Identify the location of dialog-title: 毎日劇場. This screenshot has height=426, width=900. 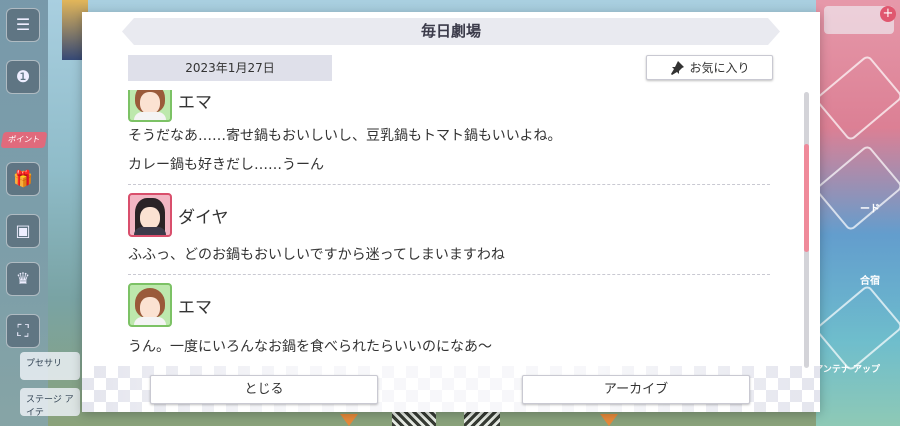
(450, 31).